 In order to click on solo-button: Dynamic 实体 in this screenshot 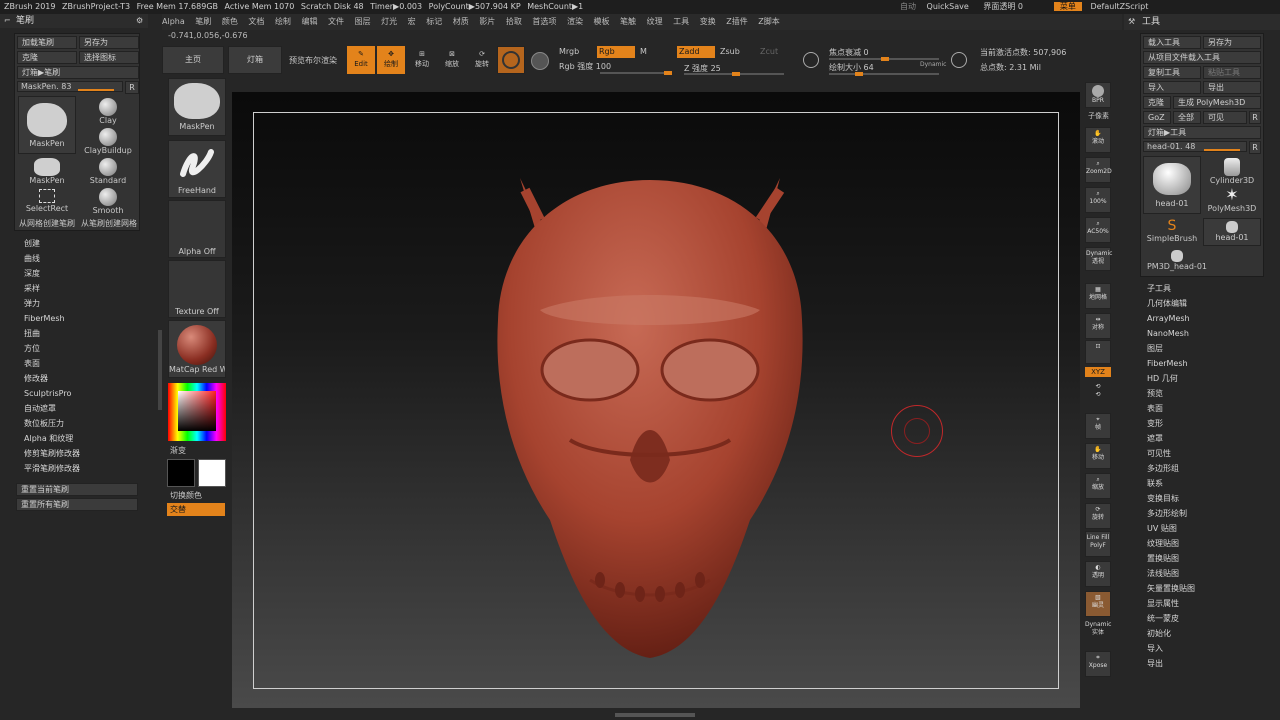, I will do `click(1098, 632)`.